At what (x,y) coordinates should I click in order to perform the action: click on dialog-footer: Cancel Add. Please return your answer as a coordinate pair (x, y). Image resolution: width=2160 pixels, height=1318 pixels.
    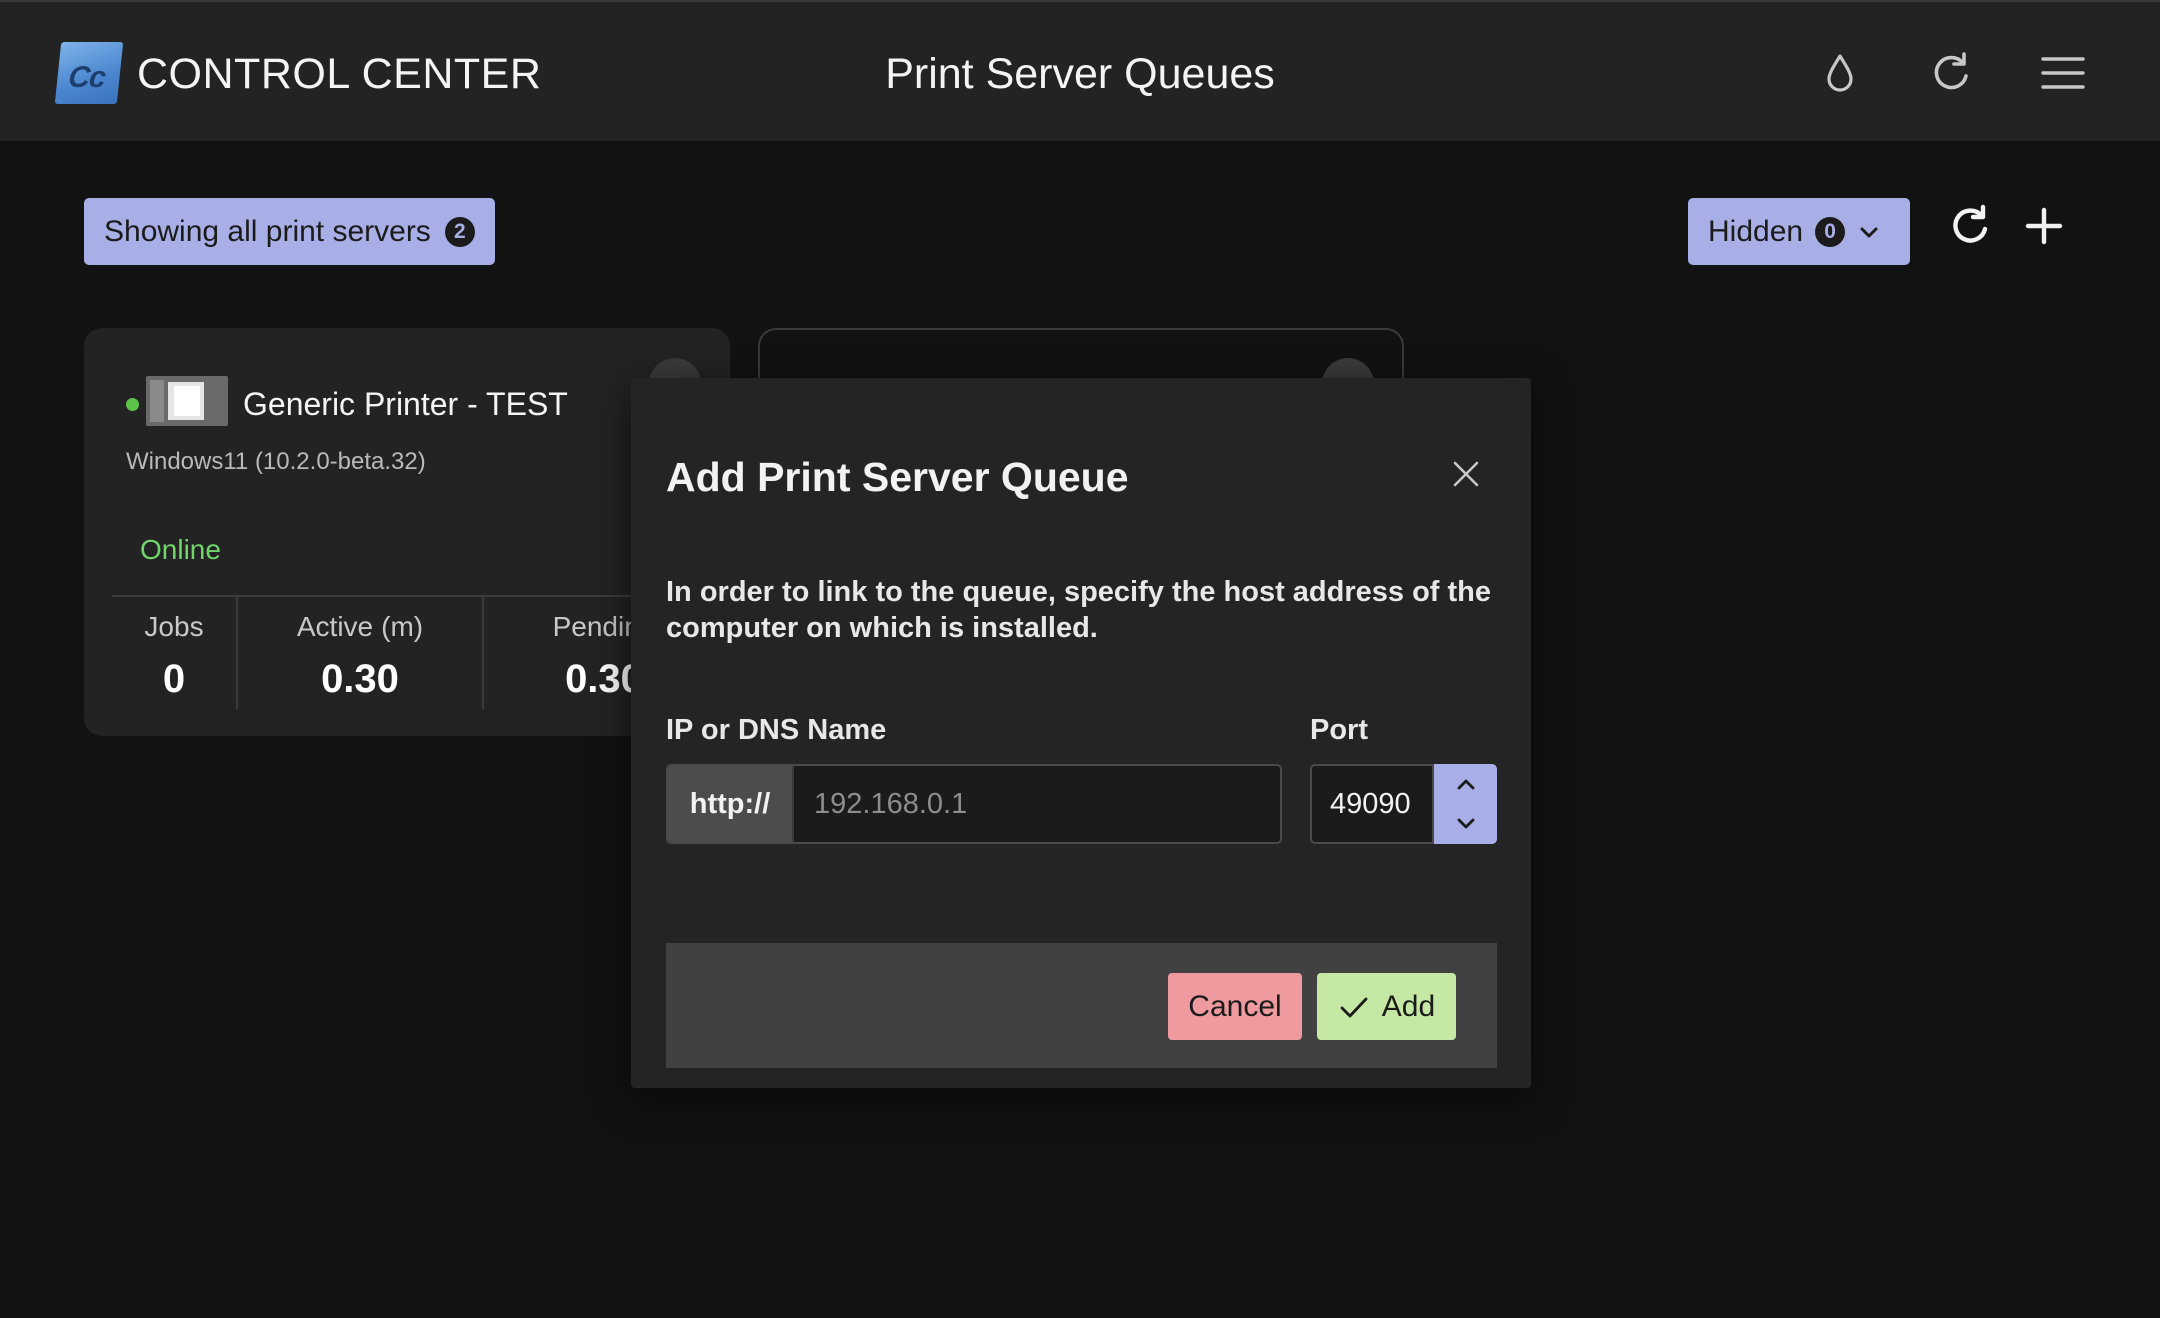
    Looking at the image, I should click on (1081, 1005).